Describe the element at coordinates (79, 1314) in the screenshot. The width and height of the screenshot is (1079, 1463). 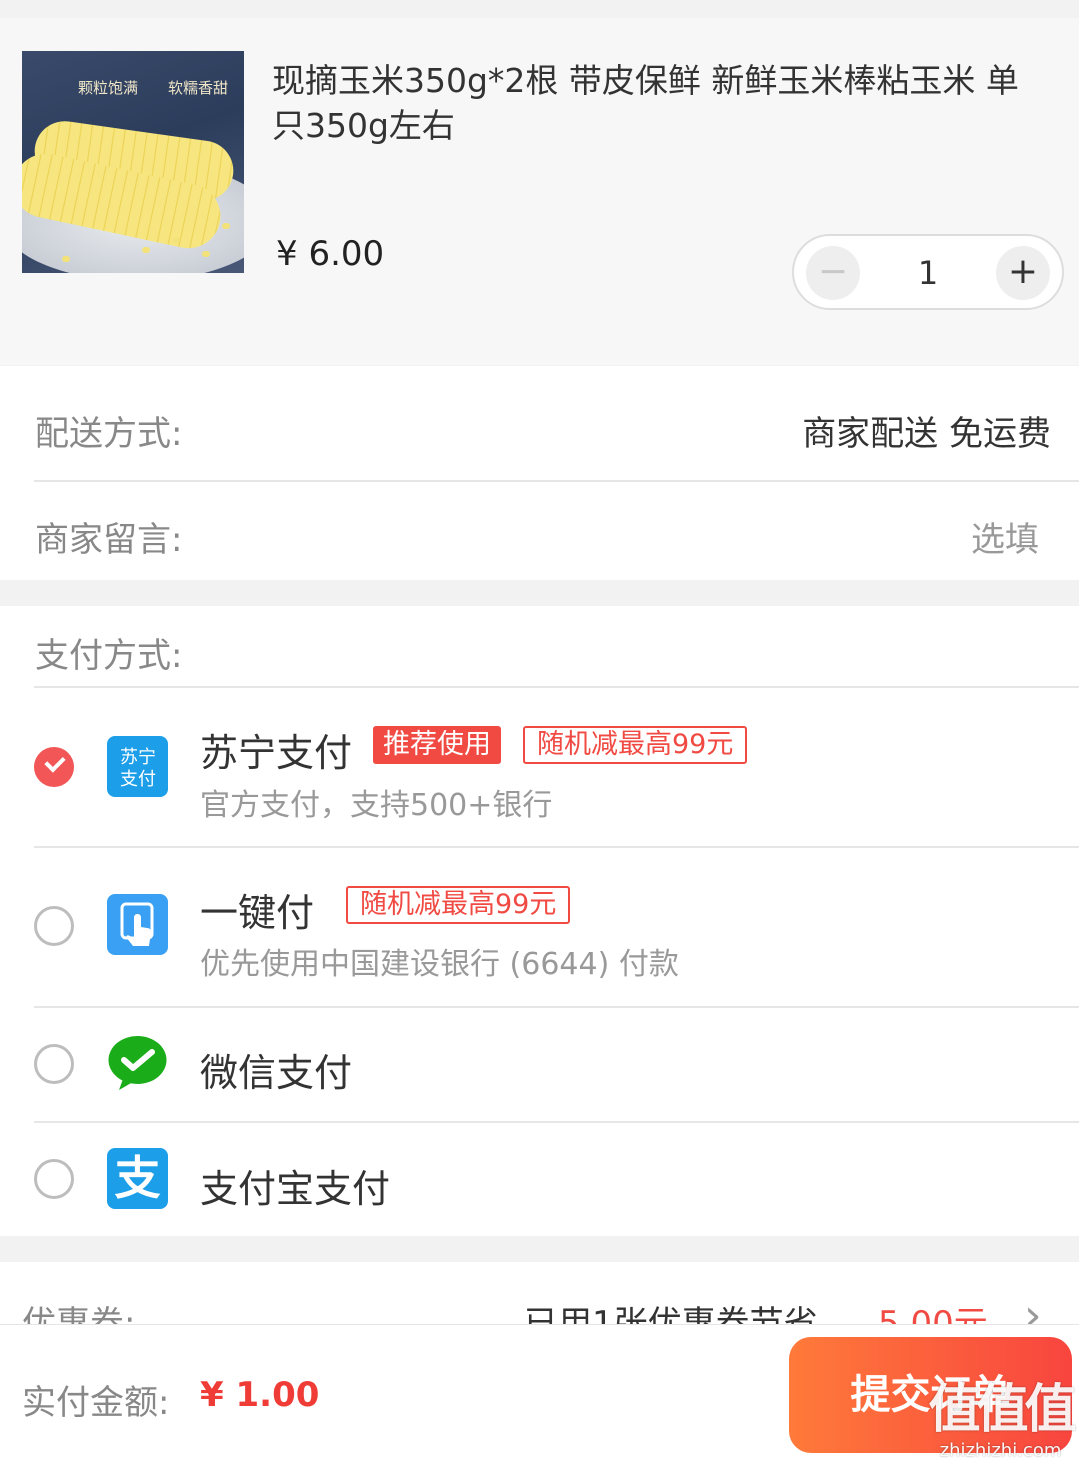
I see `coupon-label: 优惠券:` at that location.